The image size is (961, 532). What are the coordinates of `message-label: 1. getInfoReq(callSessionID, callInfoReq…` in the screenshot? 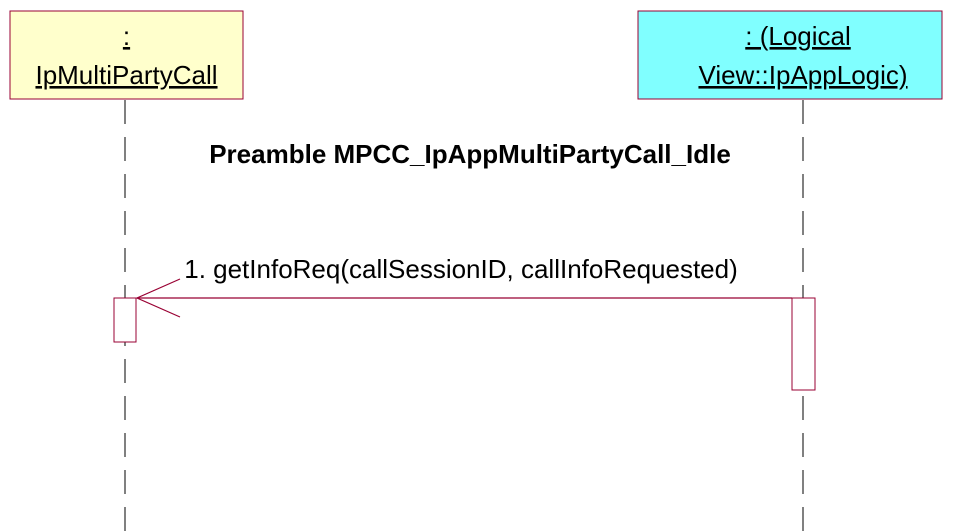 It's located at (461, 269).